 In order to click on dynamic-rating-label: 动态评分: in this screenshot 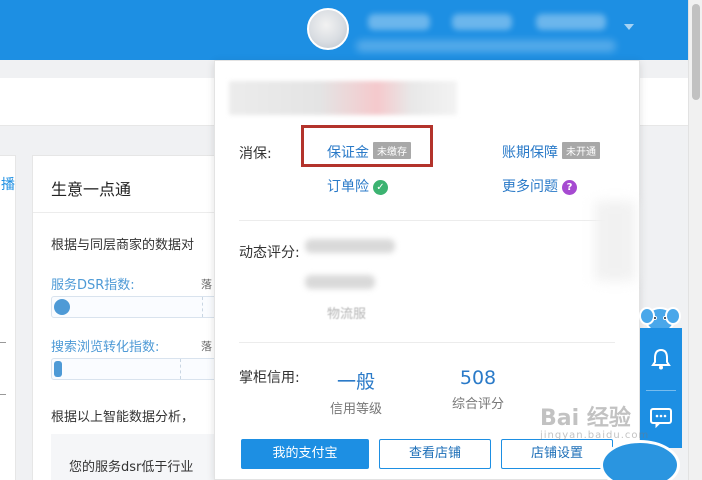, I will do `click(269, 253)`.